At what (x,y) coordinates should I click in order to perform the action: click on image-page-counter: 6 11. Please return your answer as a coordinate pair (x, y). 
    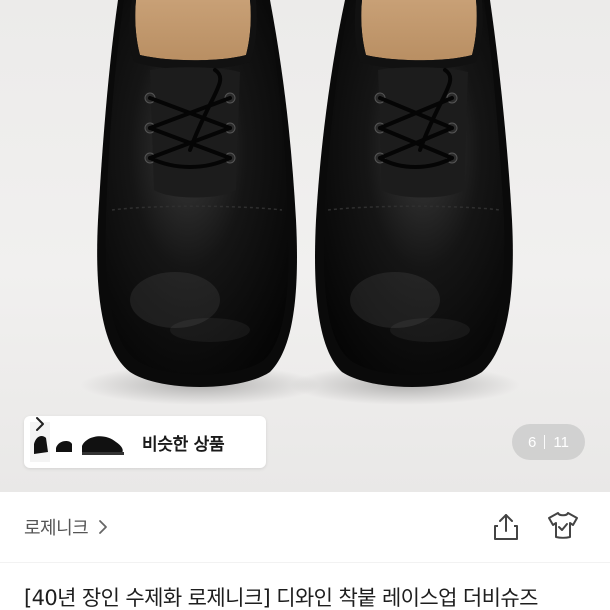
    Looking at the image, I should click on (548, 442).